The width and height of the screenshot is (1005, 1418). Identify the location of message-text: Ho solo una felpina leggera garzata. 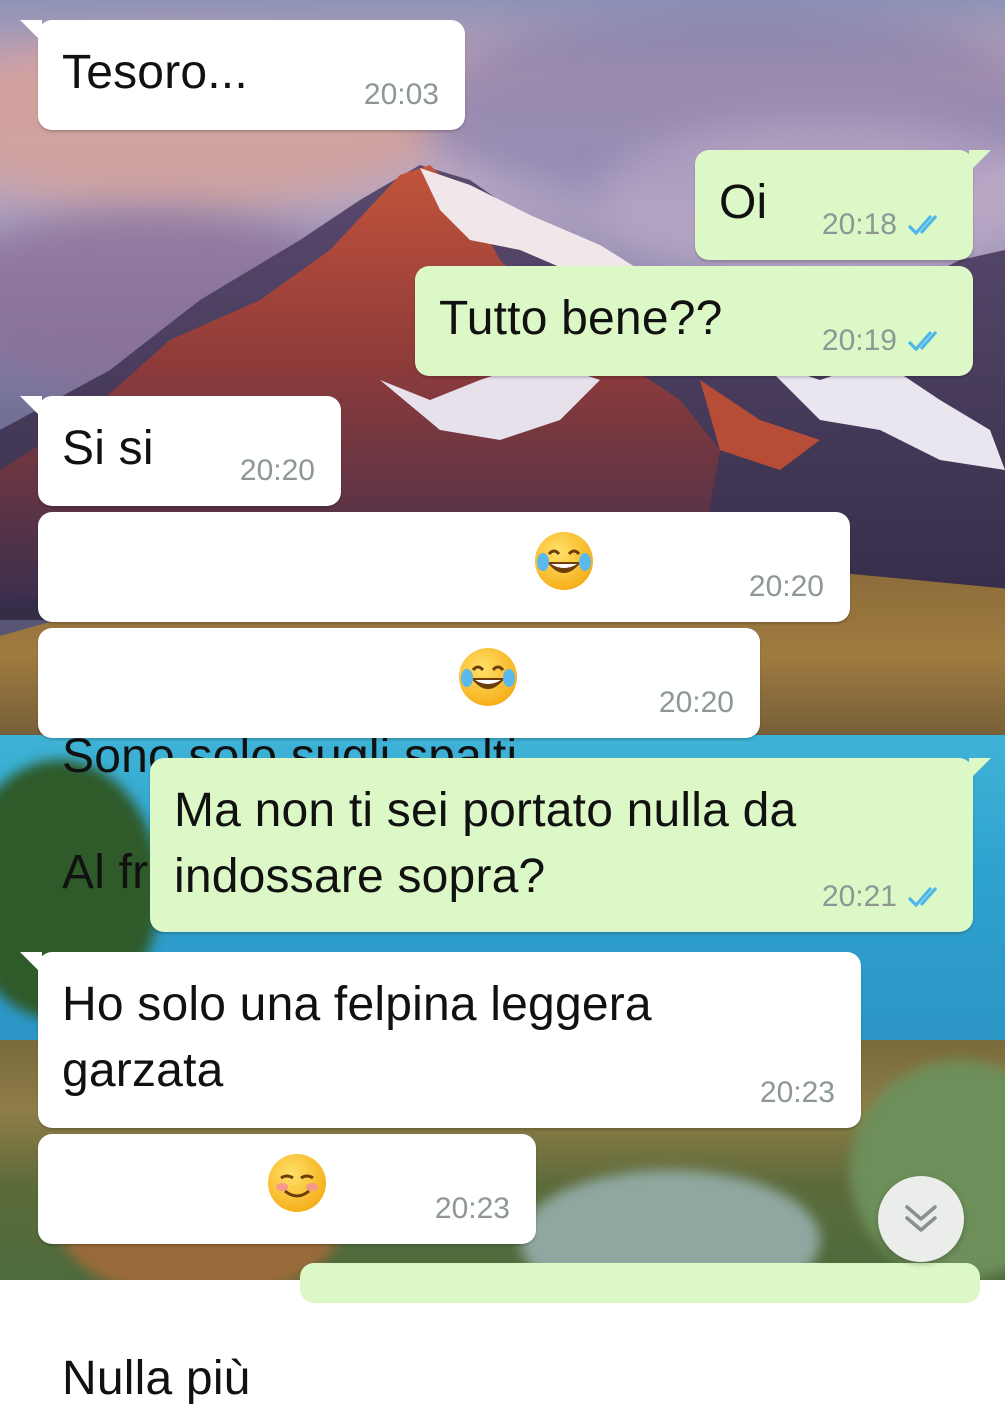
(364, 1037).